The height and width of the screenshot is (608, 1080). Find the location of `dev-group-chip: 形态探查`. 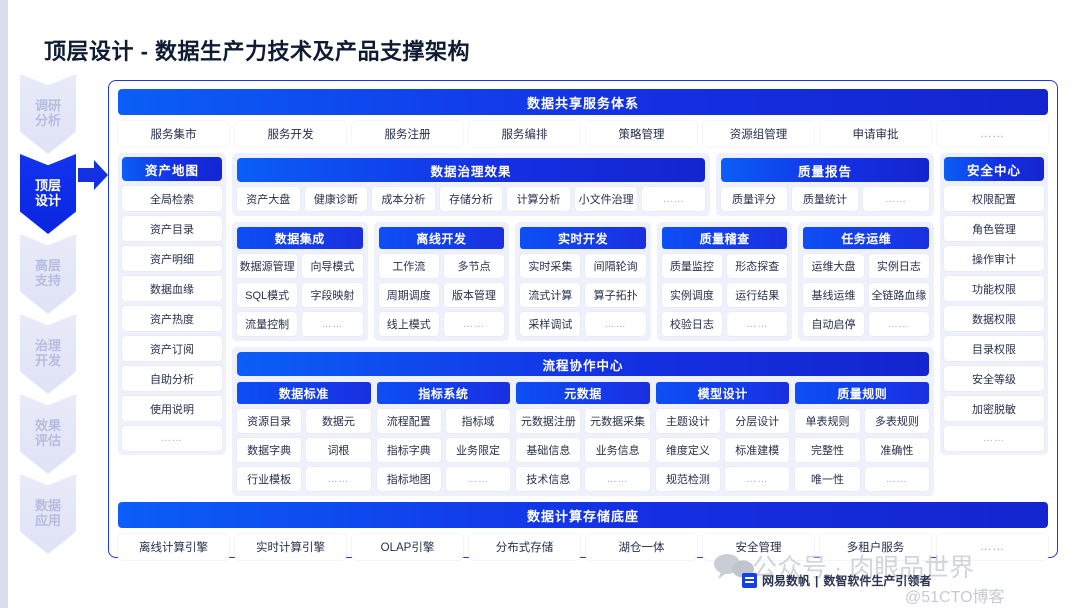

dev-group-chip: 形态探查 is located at coordinates (757, 266).